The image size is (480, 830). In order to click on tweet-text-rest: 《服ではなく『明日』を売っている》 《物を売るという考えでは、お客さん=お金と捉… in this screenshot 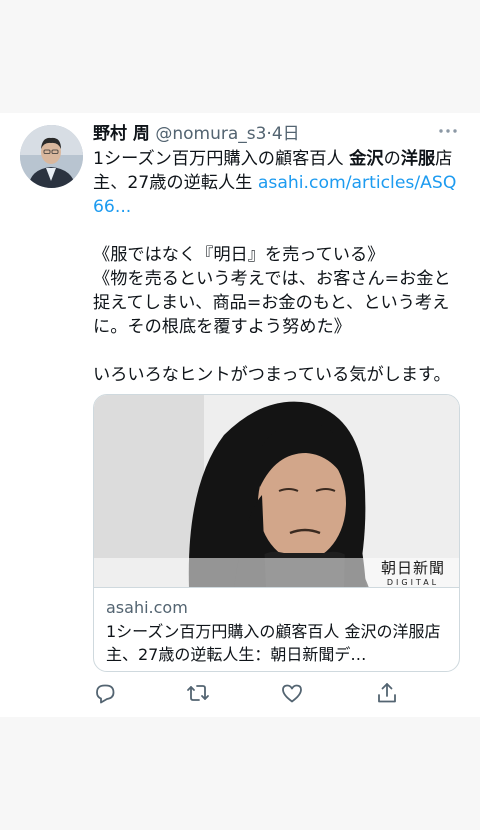, I will do `click(272, 315)`.